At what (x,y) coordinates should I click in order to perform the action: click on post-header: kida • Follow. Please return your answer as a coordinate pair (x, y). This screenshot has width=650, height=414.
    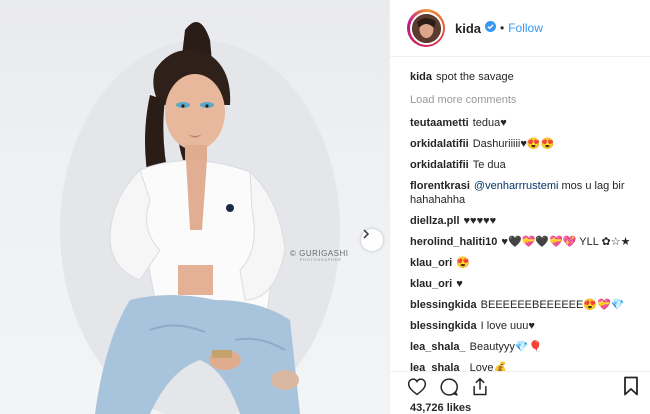
    Looking at the image, I should click on (520, 28).